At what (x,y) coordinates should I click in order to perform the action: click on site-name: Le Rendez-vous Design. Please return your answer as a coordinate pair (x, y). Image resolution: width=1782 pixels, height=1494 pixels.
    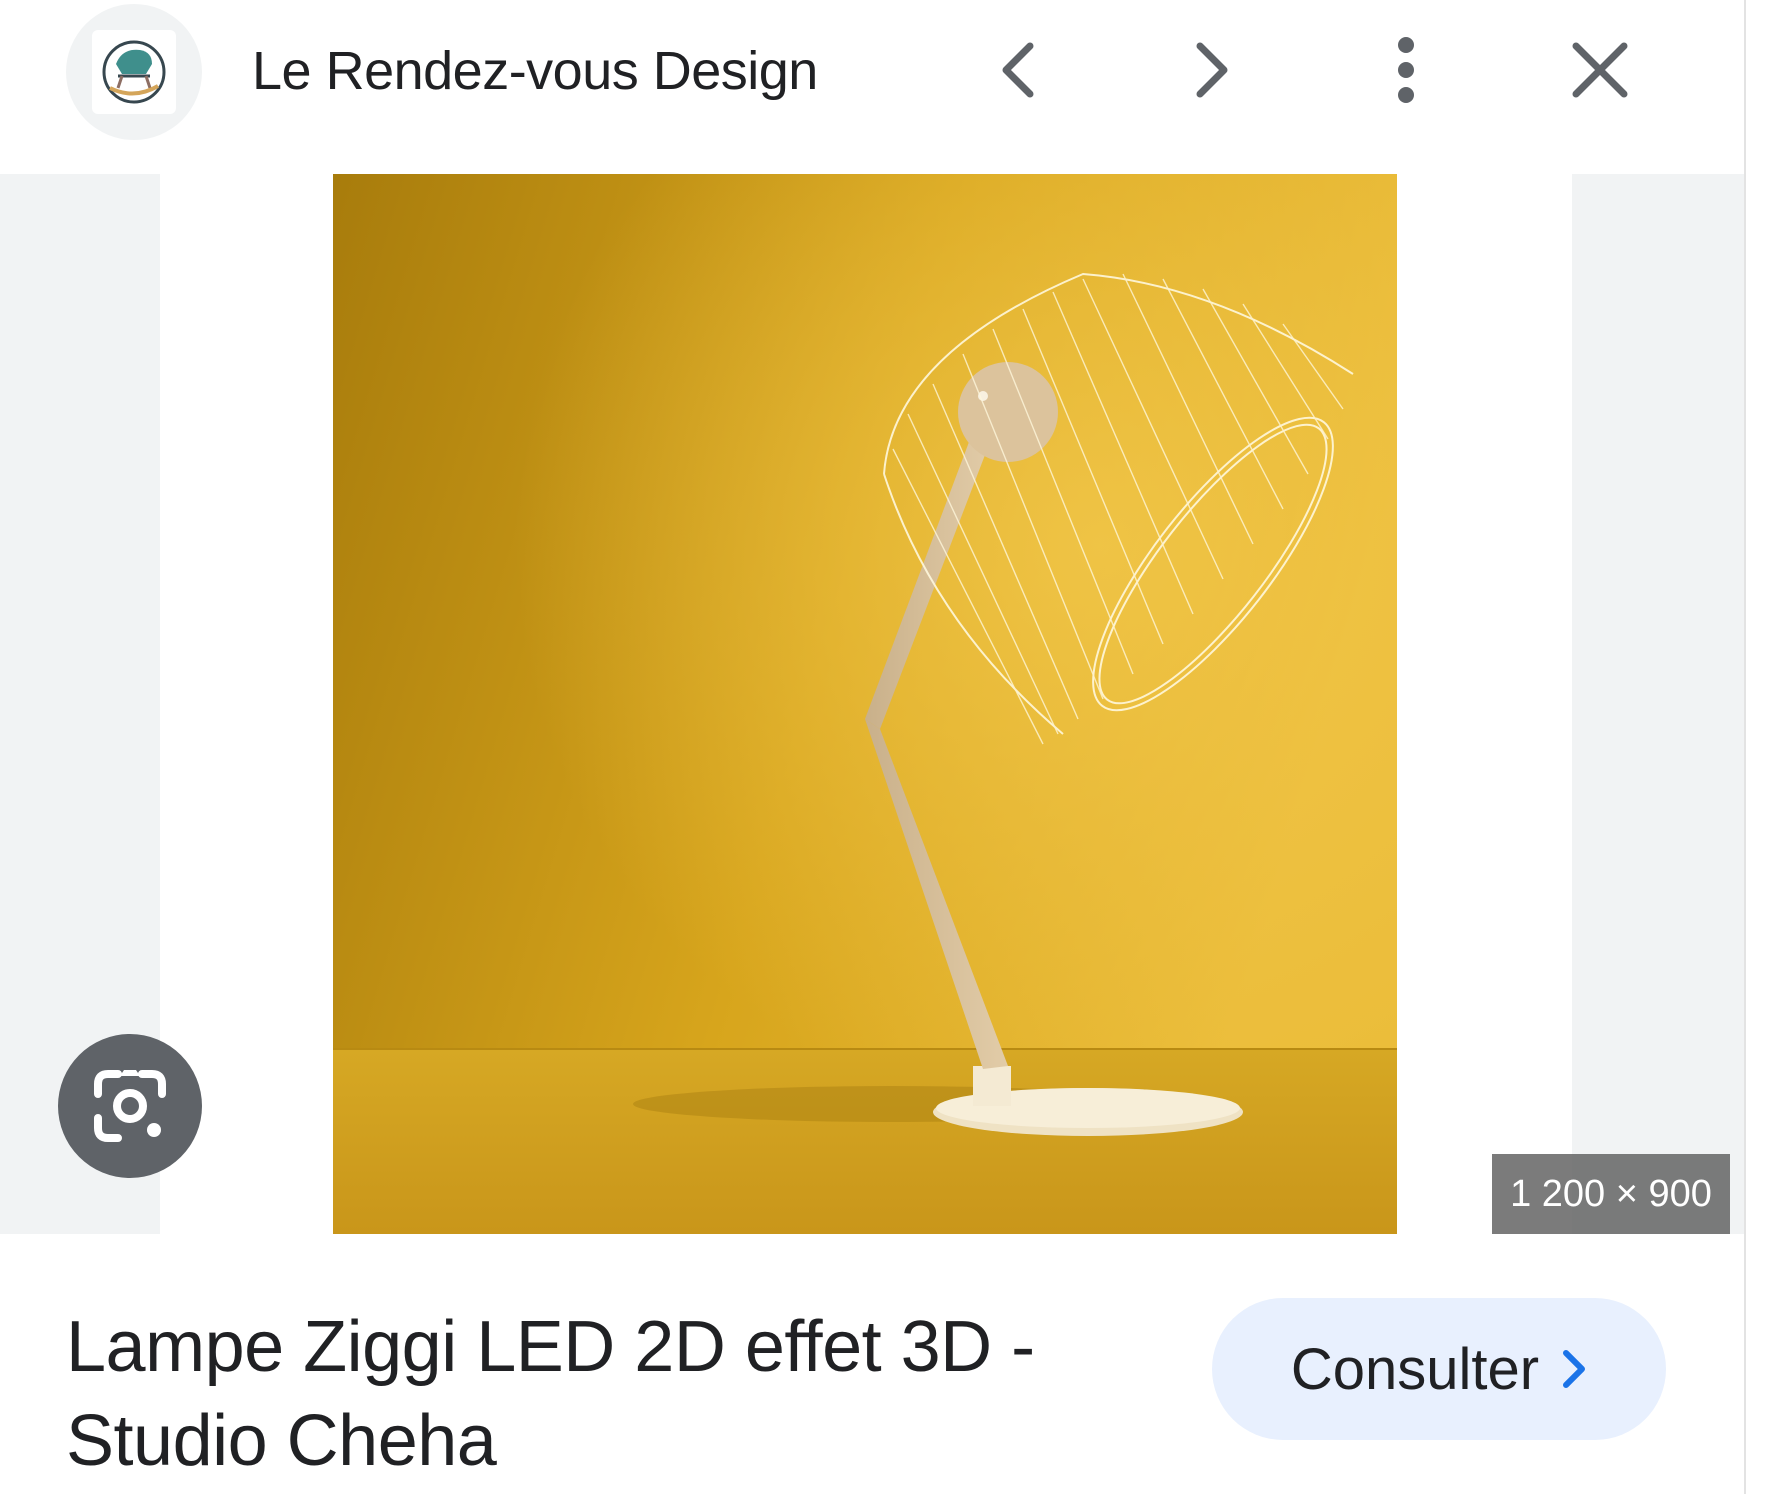
    Looking at the image, I should click on (535, 71).